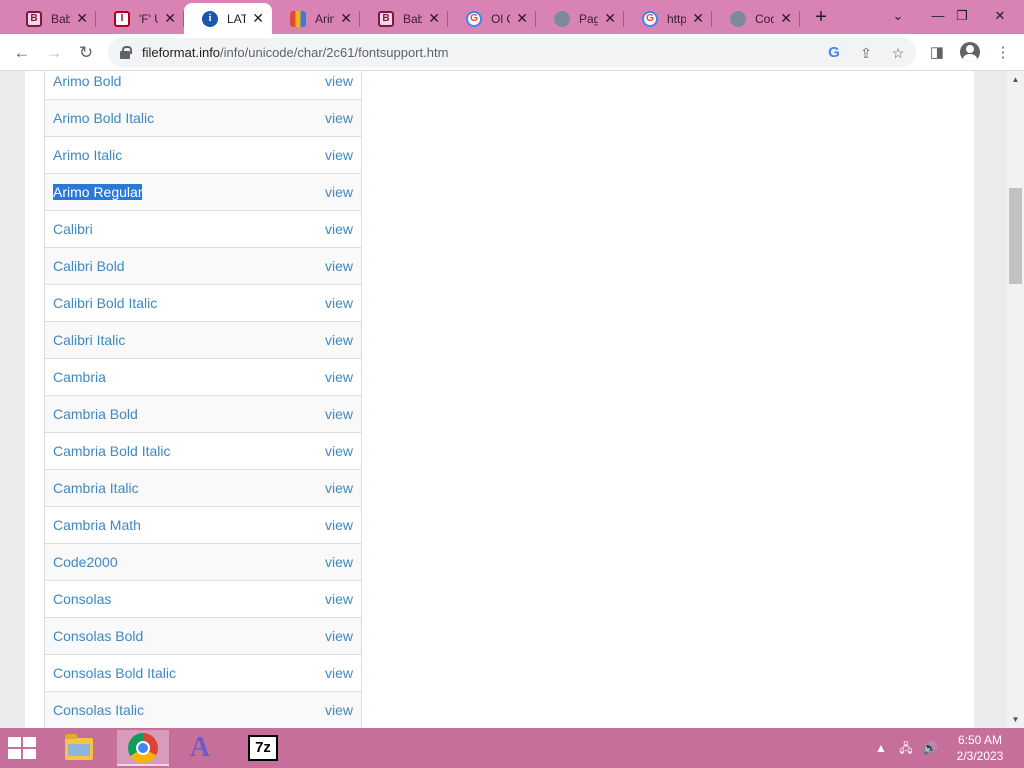 The width and height of the screenshot is (1024, 768). What do you see at coordinates (98, 710) in the screenshot?
I see `font-name-link: Consolas Italic` at bounding box center [98, 710].